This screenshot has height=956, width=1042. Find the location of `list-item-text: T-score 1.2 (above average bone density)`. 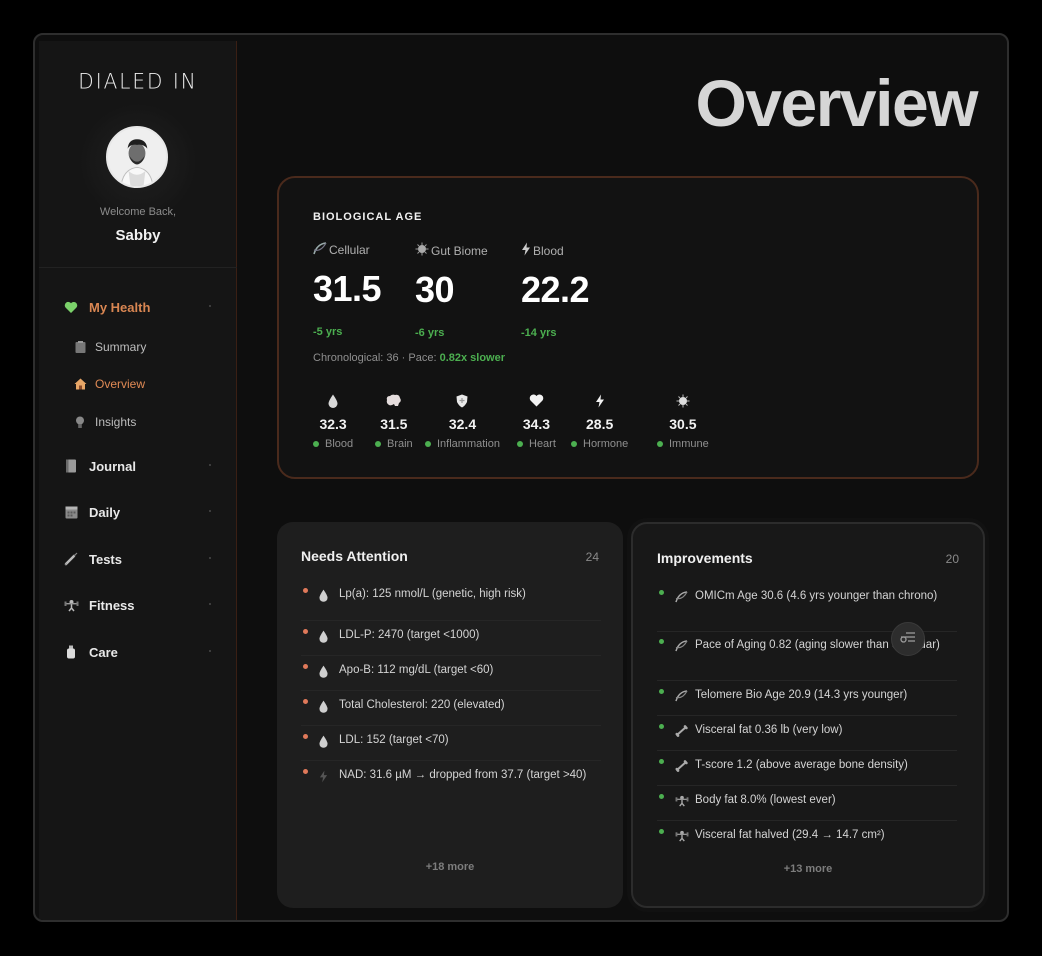

list-item-text: T-score 1.2 (above average bone density) is located at coordinates (801, 765).